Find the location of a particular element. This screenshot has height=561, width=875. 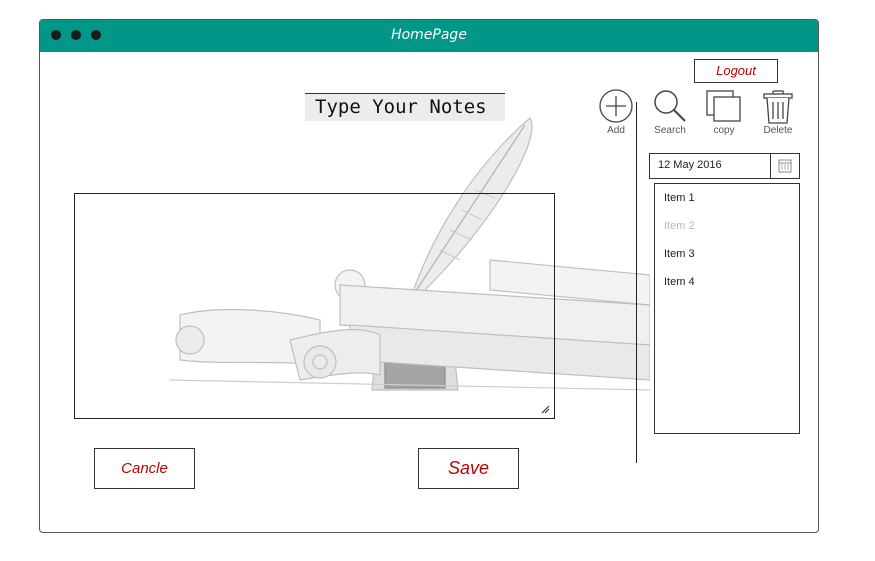

copy-button: copy is located at coordinates (724, 112).